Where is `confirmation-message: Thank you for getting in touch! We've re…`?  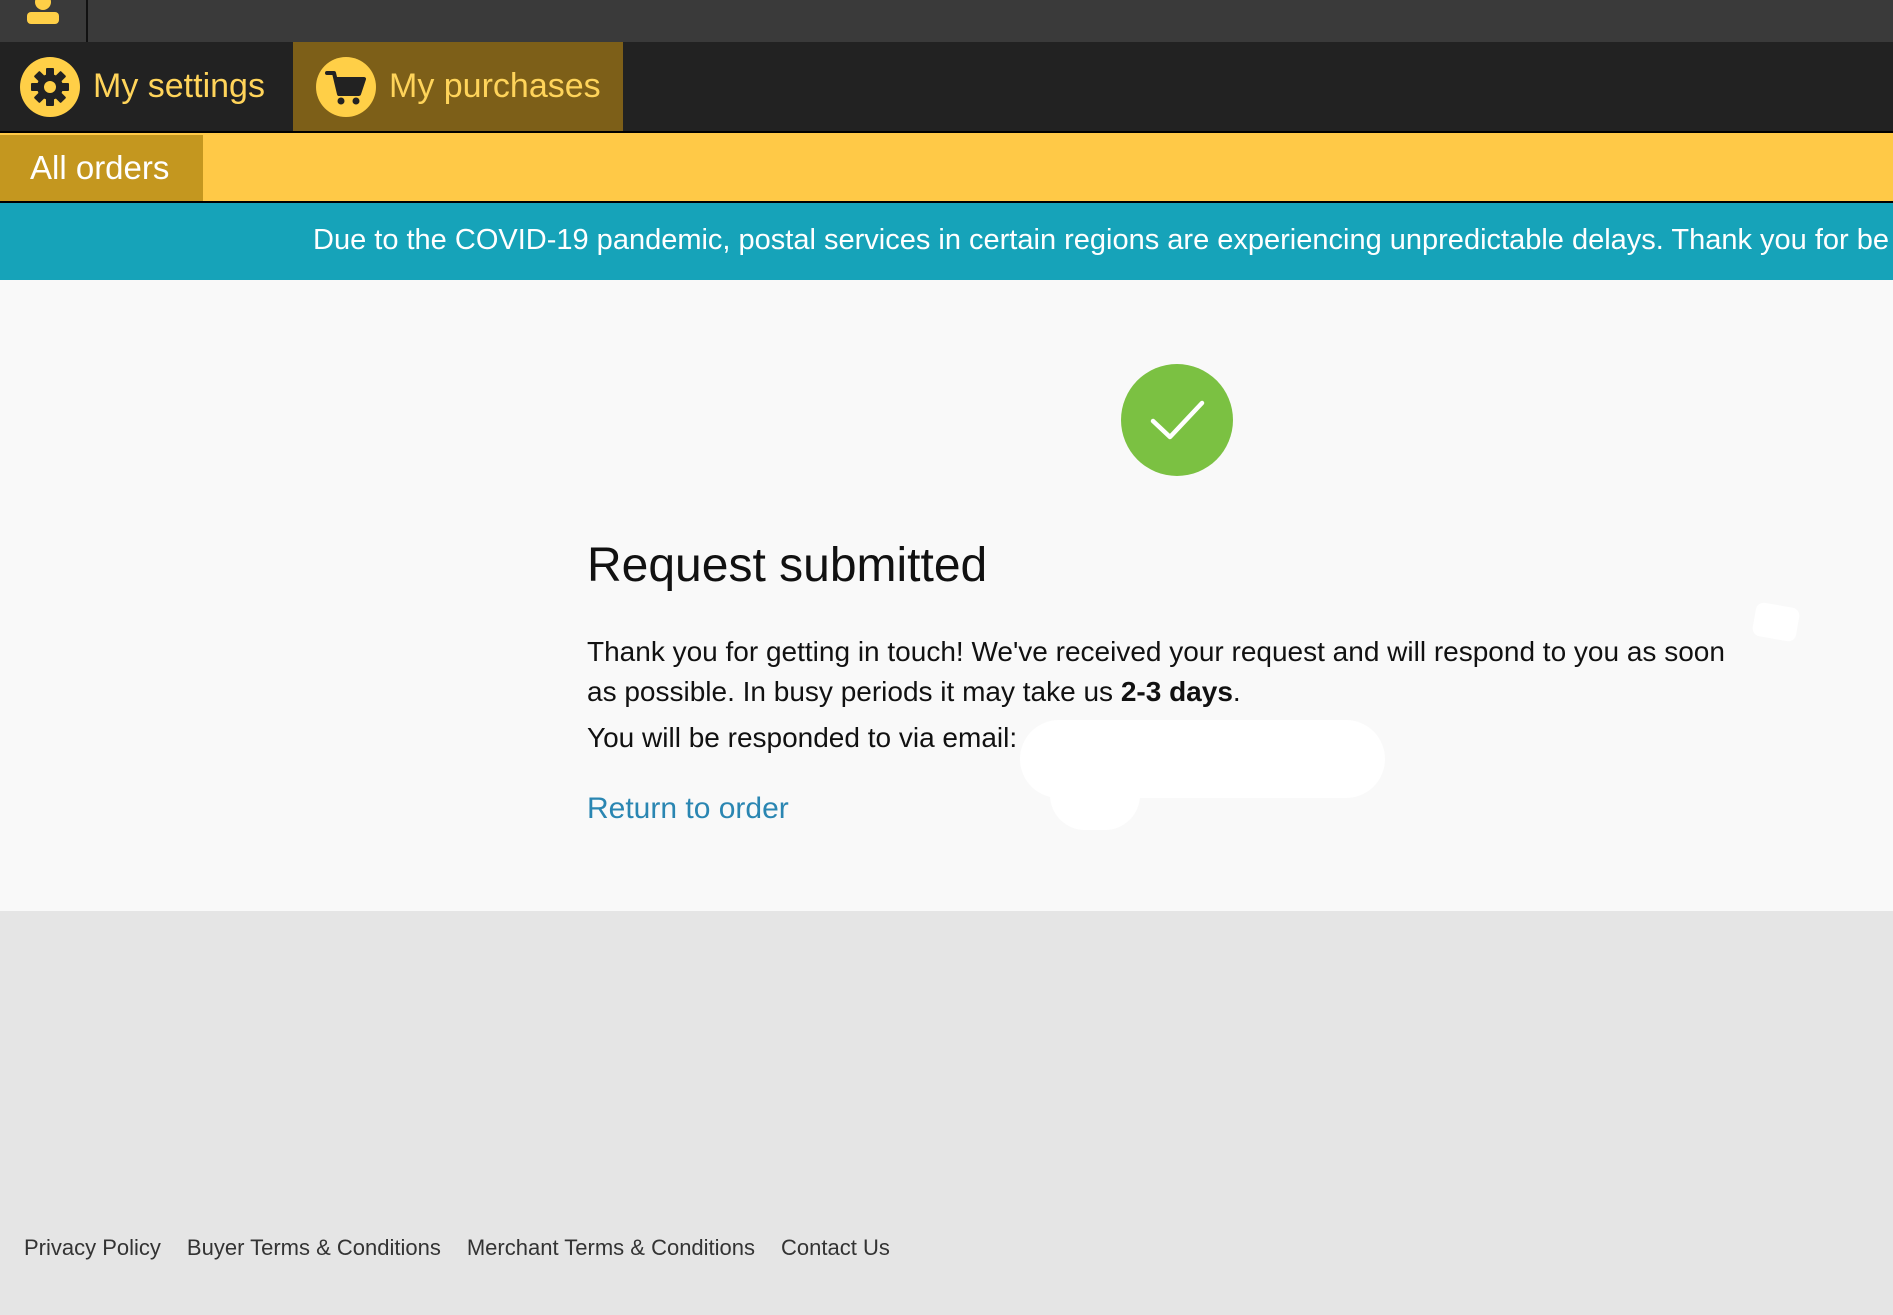 confirmation-message: Thank you for getting in touch! We've re… is located at coordinates (1174, 672).